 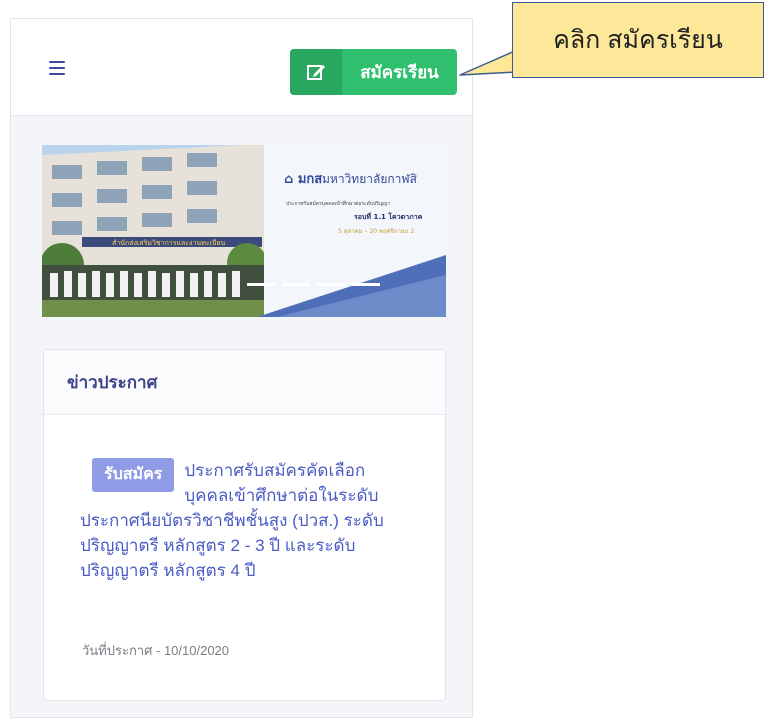 What do you see at coordinates (488, 62) in the screenshot?
I see `callout-pointer` at bounding box center [488, 62].